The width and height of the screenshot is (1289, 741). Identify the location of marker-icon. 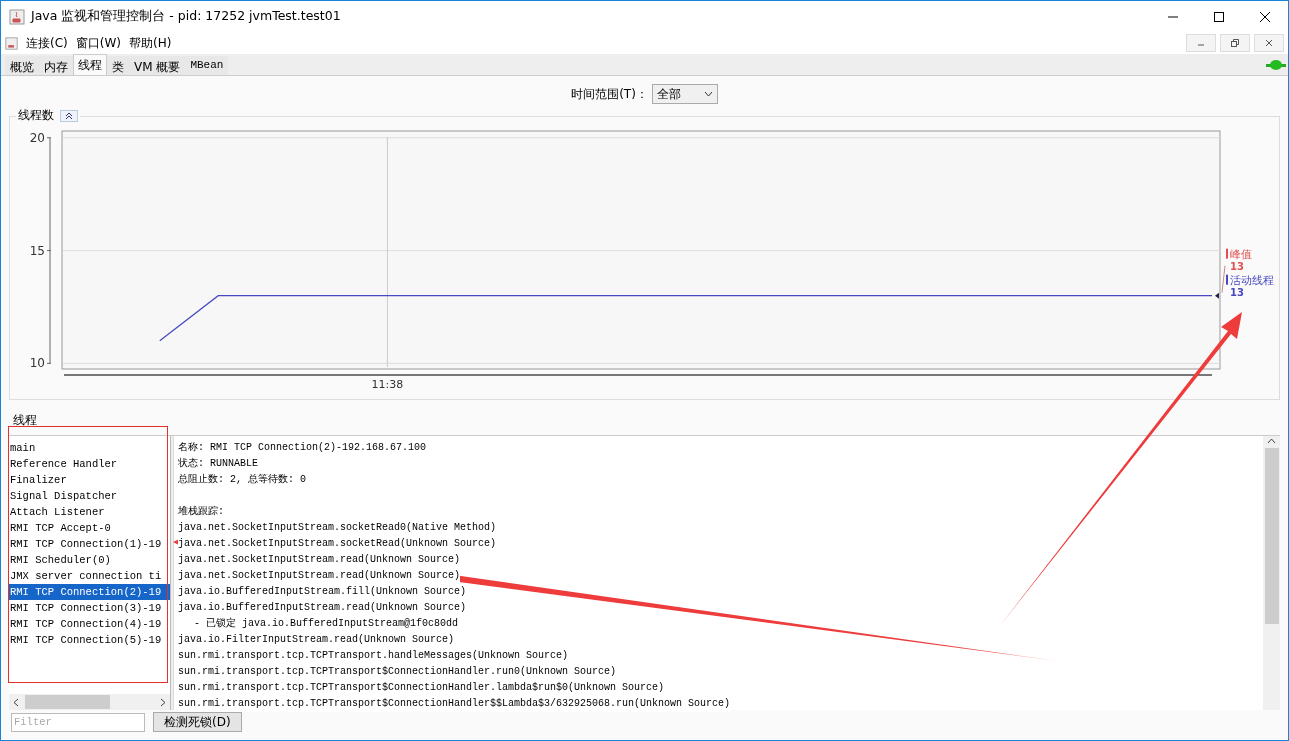
(1217, 295).